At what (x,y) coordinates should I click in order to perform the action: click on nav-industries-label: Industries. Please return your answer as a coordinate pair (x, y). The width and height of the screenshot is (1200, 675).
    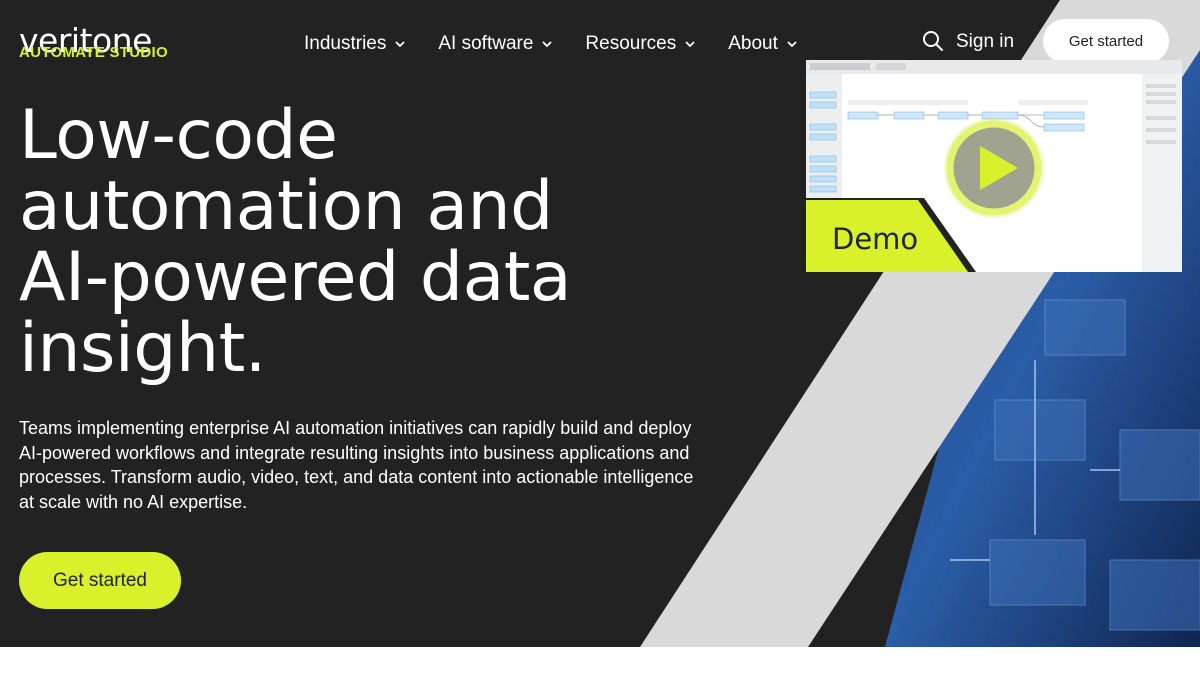
    Looking at the image, I should click on (345, 43).